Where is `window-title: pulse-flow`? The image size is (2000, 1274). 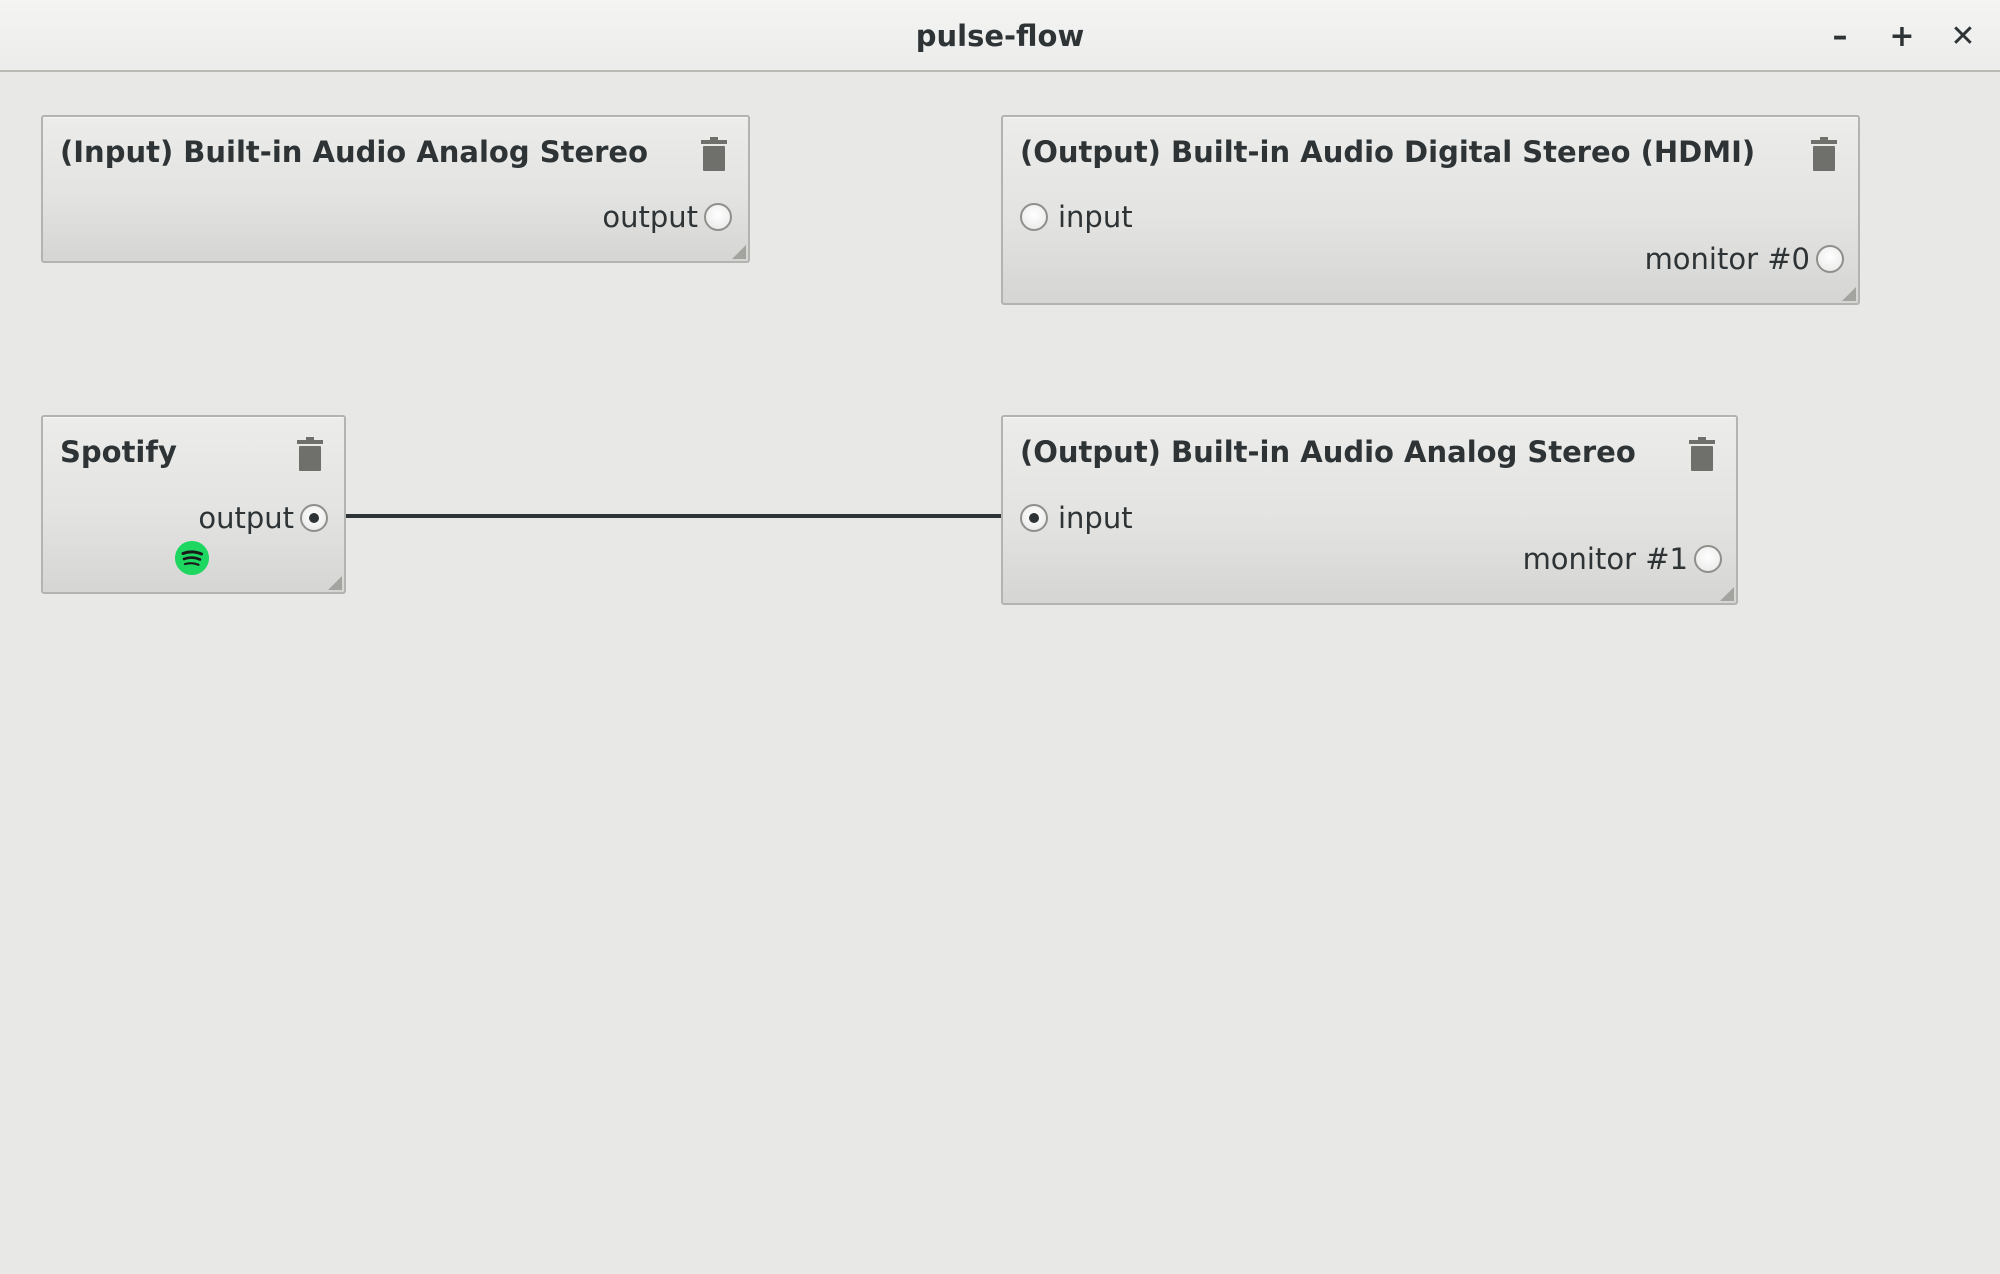
window-title: pulse-flow is located at coordinates (1000, 36).